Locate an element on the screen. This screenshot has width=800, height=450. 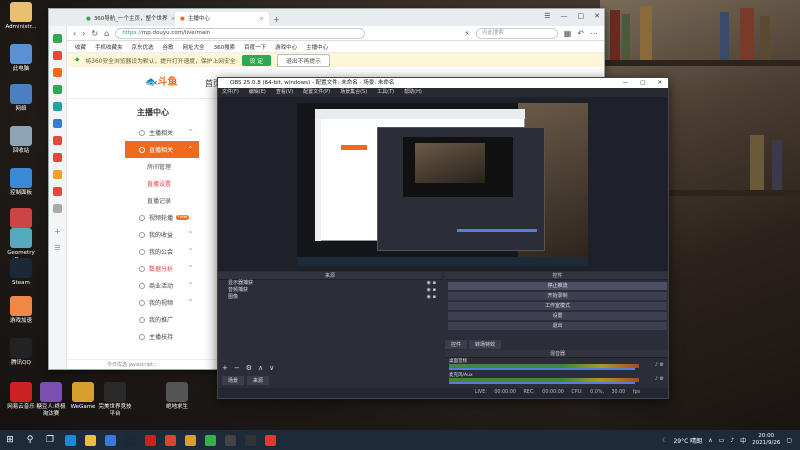
undo-icon: ↶ is located at coordinates (580, 33).